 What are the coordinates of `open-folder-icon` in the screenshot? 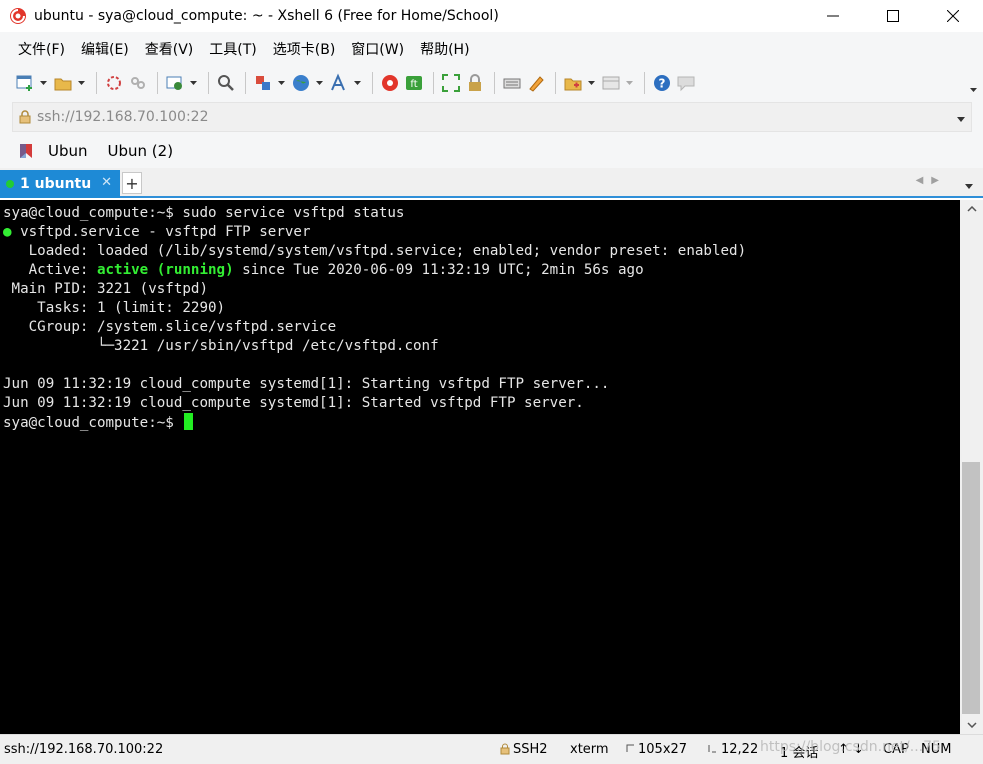 It's located at (63, 83).